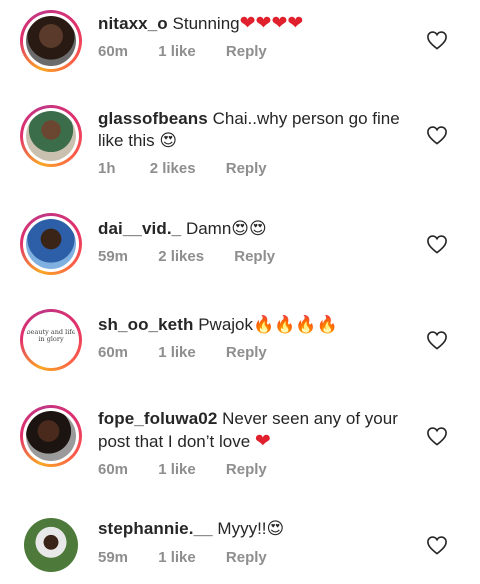 The width and height of the screenshot is (480, 584). Describe the element at coordinates (139, 228) in the screenshot. I see `comment-username: dai__vid._` at that location.